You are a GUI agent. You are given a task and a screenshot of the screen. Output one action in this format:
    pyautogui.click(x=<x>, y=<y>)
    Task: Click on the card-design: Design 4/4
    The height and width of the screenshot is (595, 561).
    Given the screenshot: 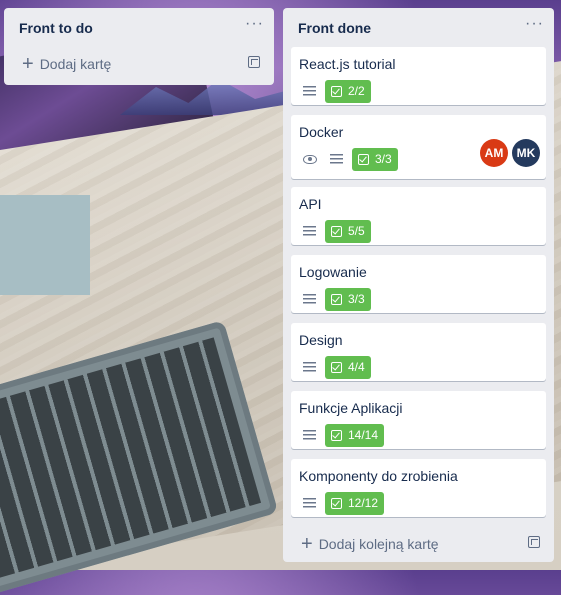 What is the action you would take?
    pyautogui.click(x=418, y=352)
    